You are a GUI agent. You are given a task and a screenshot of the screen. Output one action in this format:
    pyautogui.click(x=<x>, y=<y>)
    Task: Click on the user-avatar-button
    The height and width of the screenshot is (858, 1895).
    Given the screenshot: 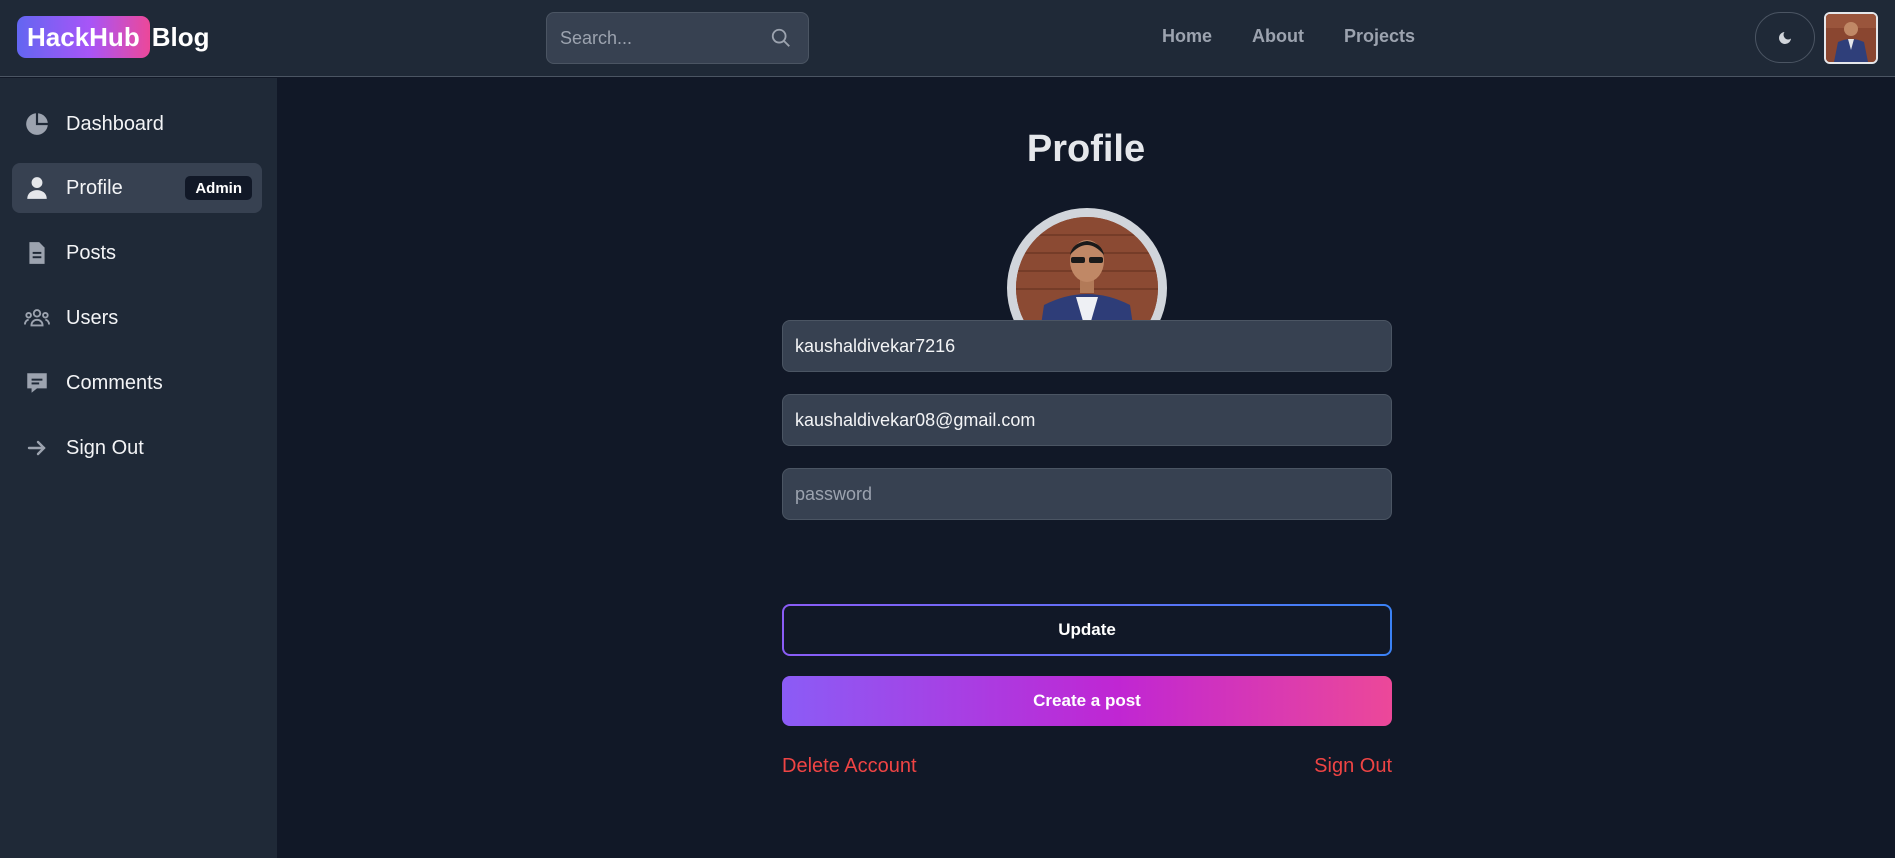 What is the action you would take?
    pyautogui.click(x=1851, y=38)
    